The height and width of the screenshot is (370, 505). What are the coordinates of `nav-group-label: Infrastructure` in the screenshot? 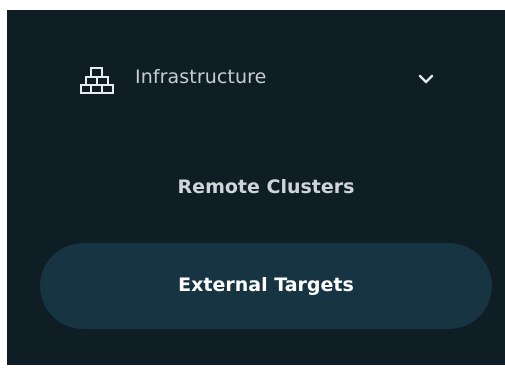 It's located at (201, 77).